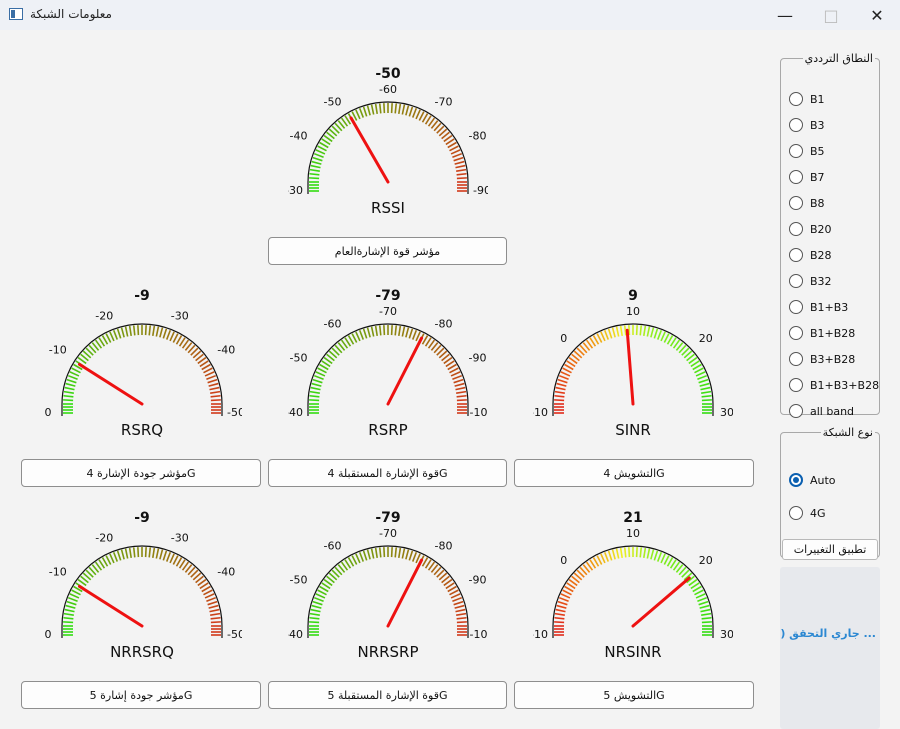  Describe the element at coordinates (387, 473) in the screenshot. I see `rsrp-button: قوة الإشارة المستقبلة 4G` at that location.